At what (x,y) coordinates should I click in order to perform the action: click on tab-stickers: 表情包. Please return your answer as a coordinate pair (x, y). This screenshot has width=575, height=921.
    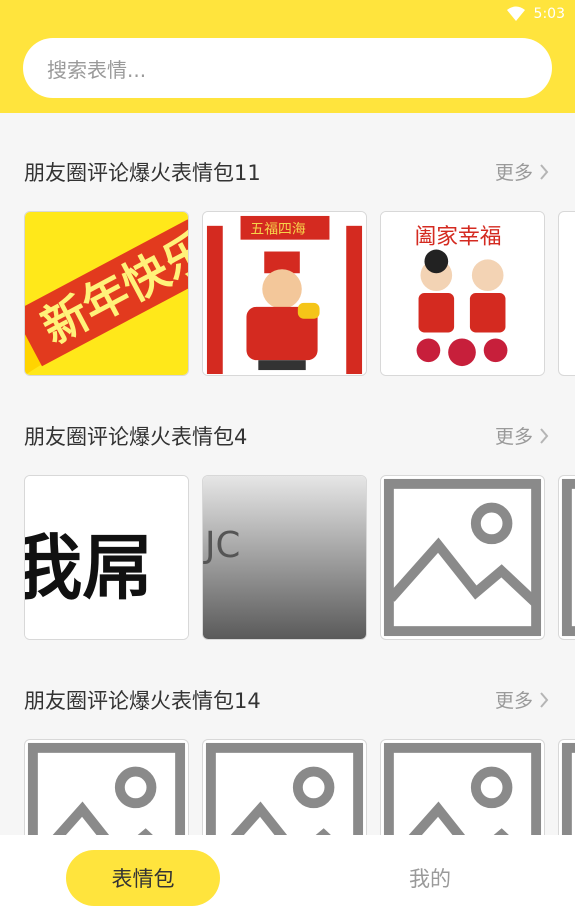
    Looking at the image, I should click on (143, 878).